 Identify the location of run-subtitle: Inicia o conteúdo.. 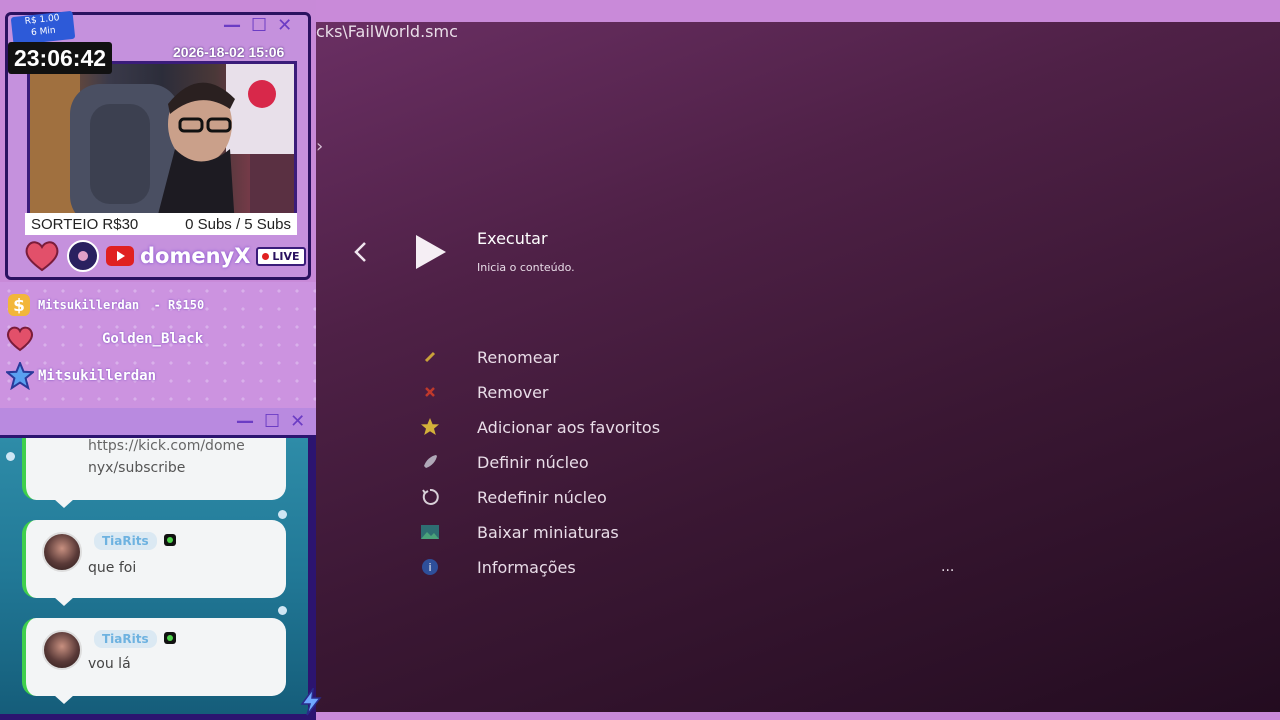
(526, 267).